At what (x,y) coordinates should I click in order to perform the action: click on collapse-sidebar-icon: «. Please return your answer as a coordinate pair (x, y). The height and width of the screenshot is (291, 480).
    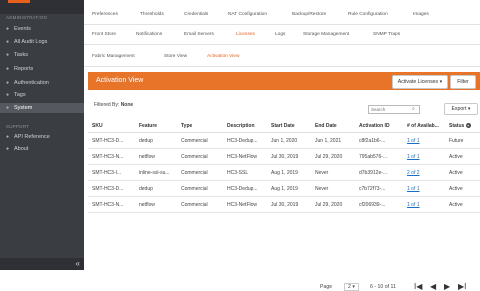
    Looking at the image, I should click on (78, 263).